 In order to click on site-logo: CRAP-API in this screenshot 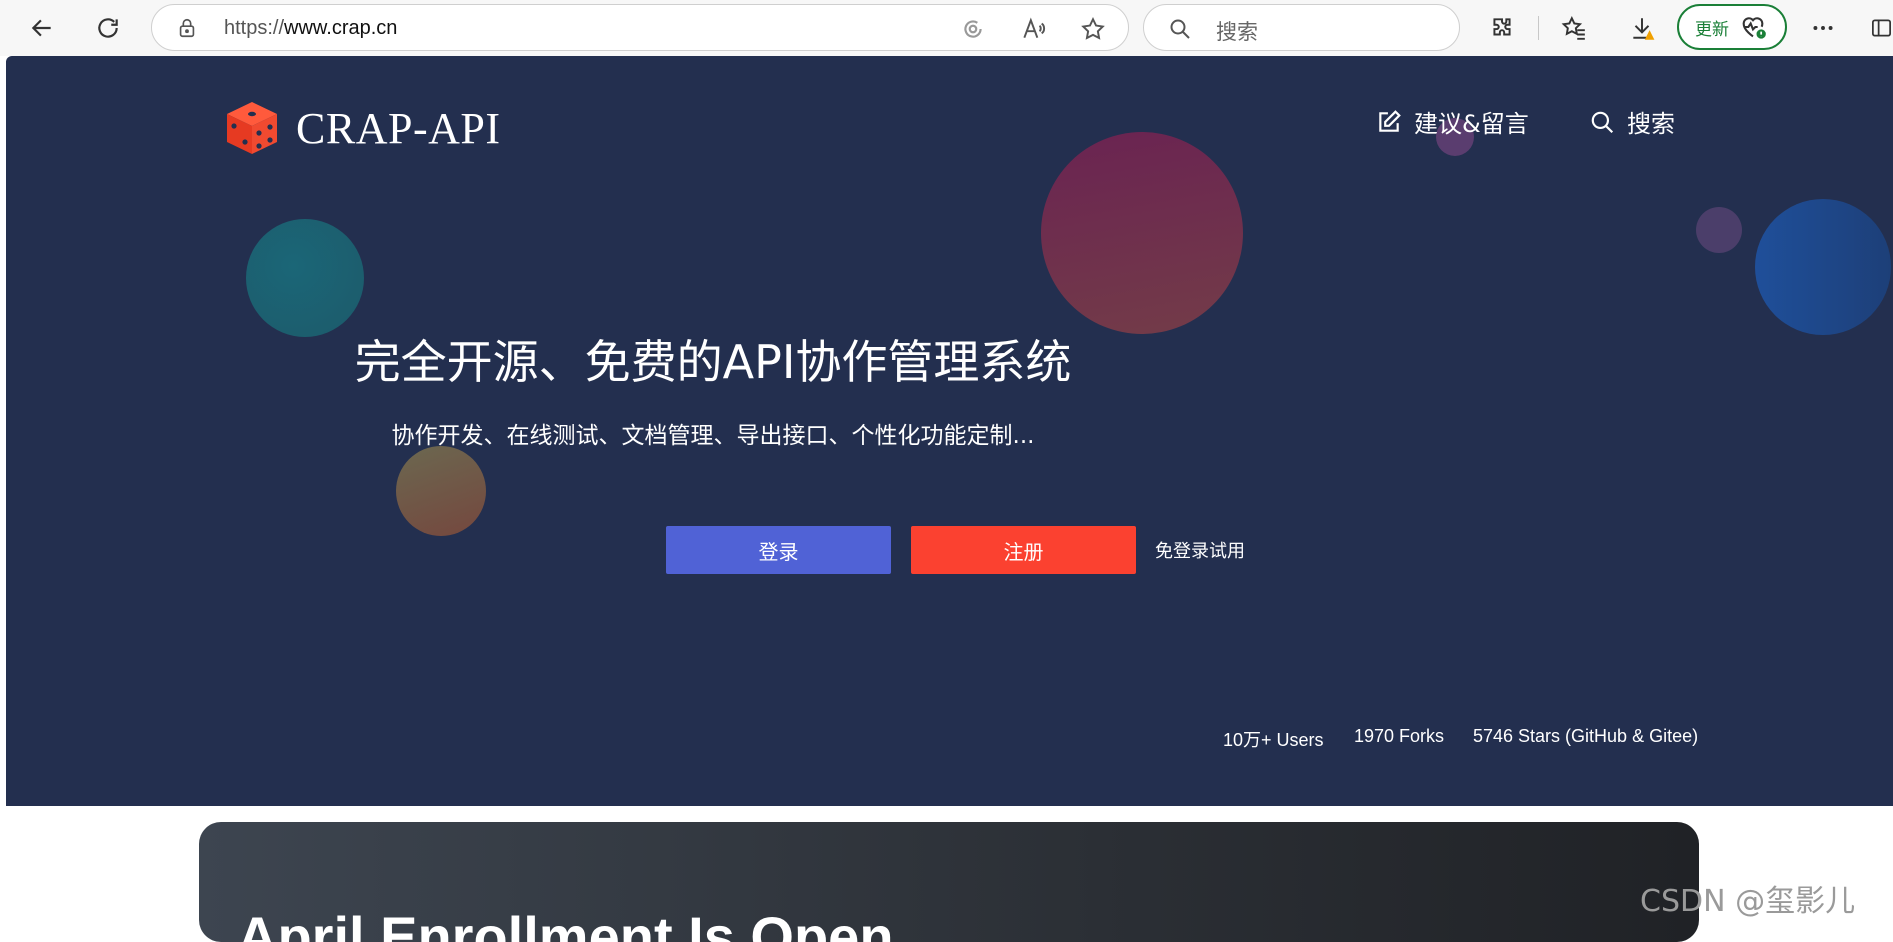, I will do `click(363, 128)`.